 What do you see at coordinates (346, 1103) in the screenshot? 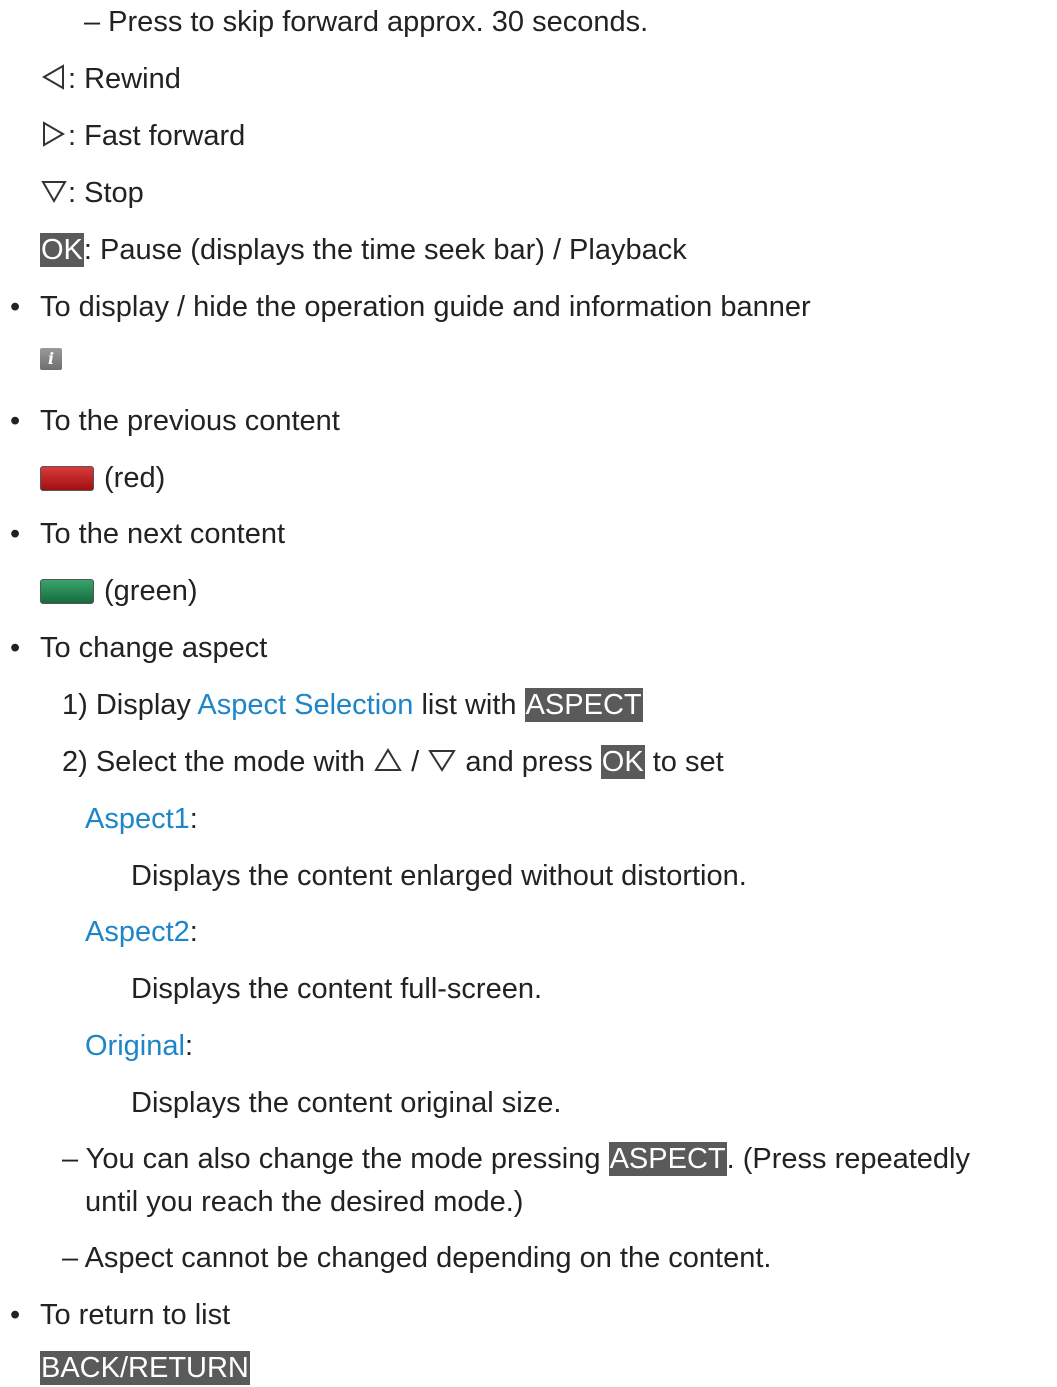
I see `mode-original-desc: Displays the content original size.` at bounding box center [346, 1103].